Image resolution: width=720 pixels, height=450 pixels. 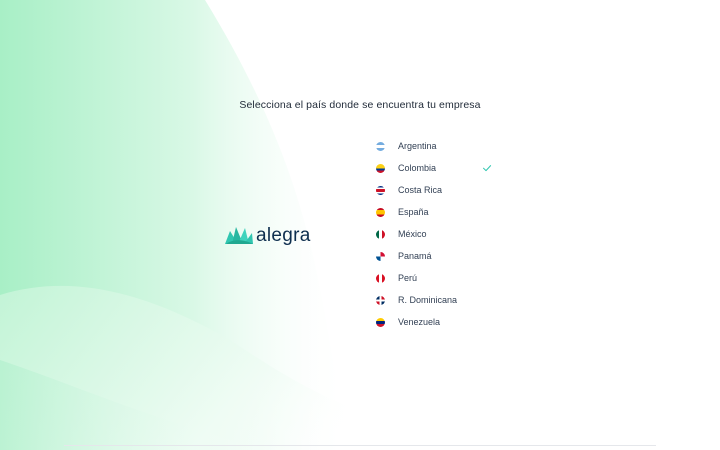 What do you see at coordinates (380, 278) in the screenshot?
I see `peru-flag-icon` at bounding box center [380, 278].